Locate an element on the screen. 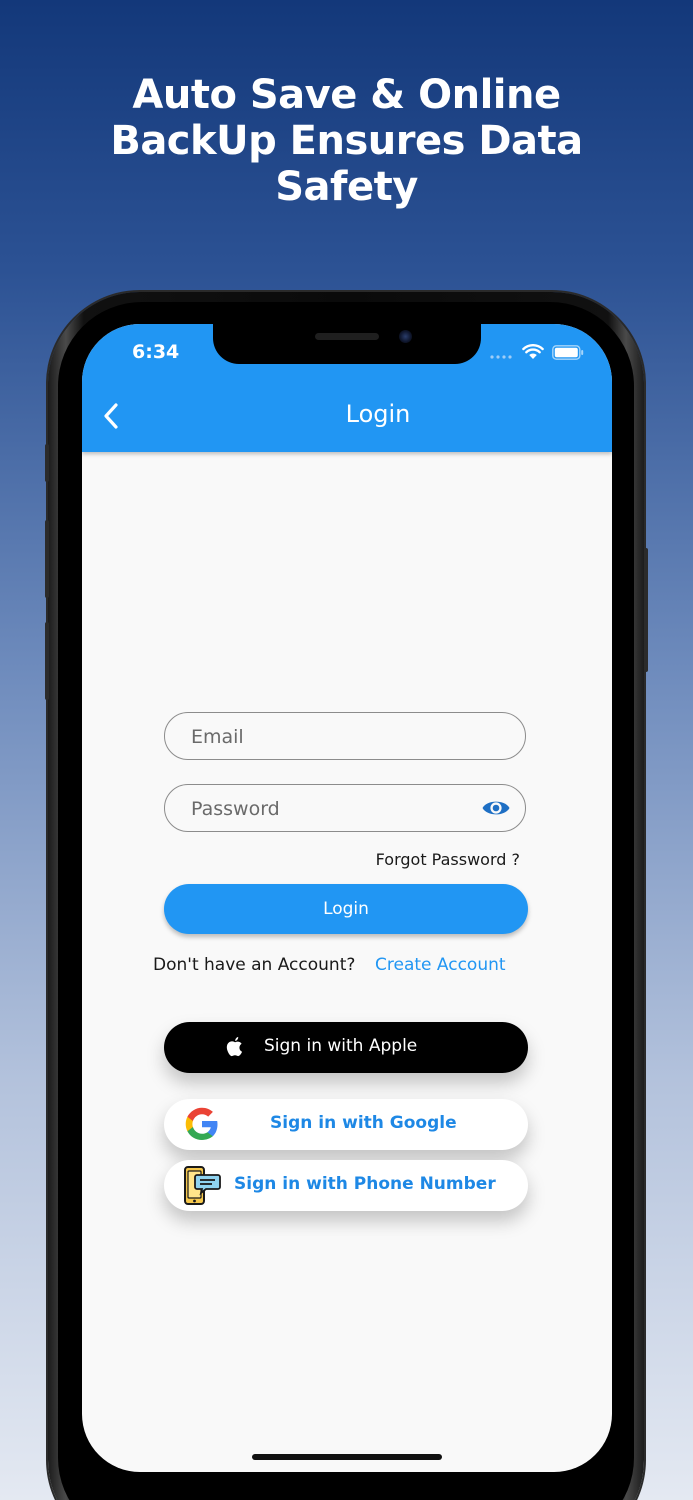  front-camera is located at coordinates (405, 336).